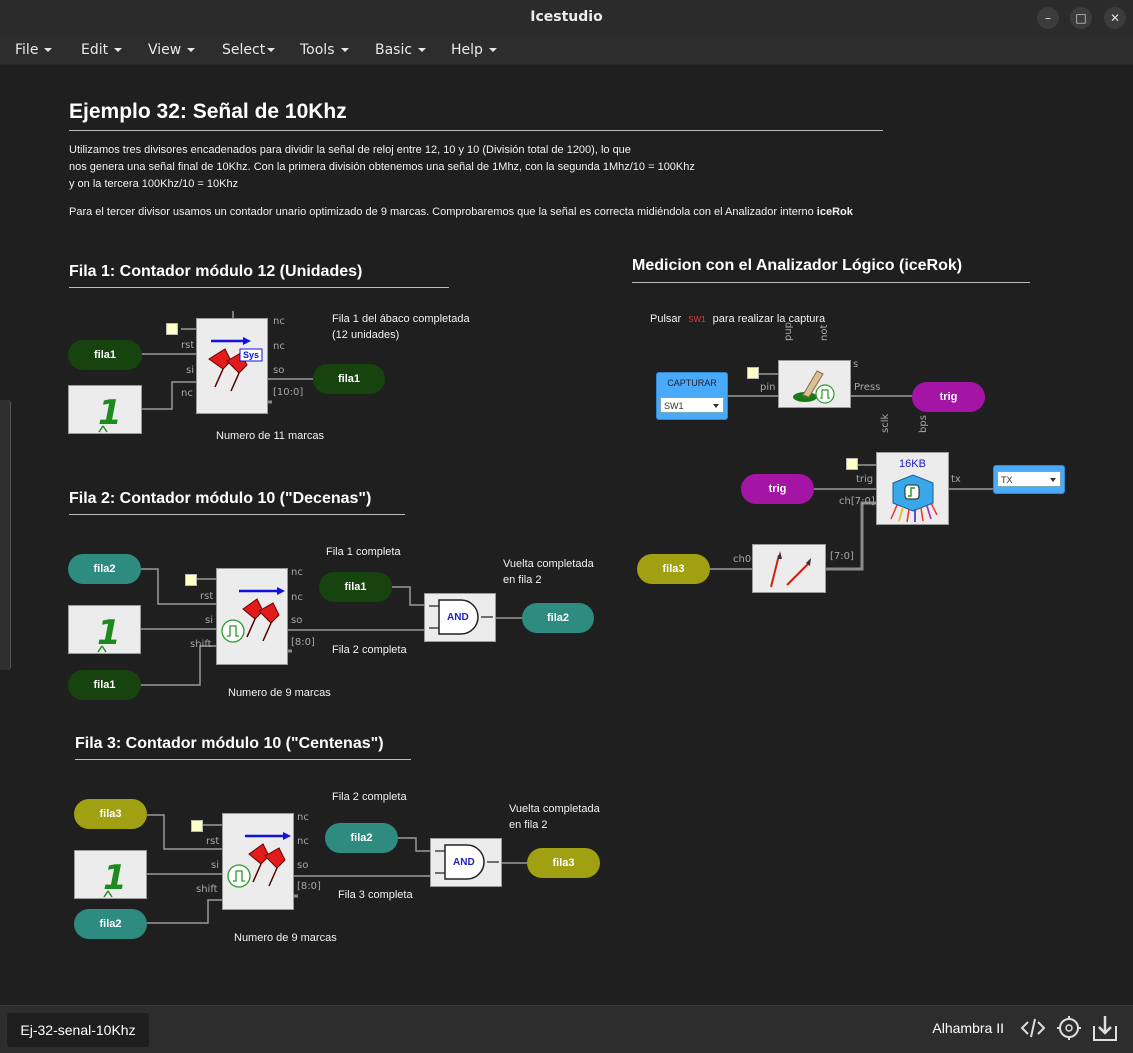 The image size is (1133, 1053). What do you see at coordinates (563, 863) in the screenshot?
I see `fila3-output-pill: fila3` at bounding box center [563, 863].